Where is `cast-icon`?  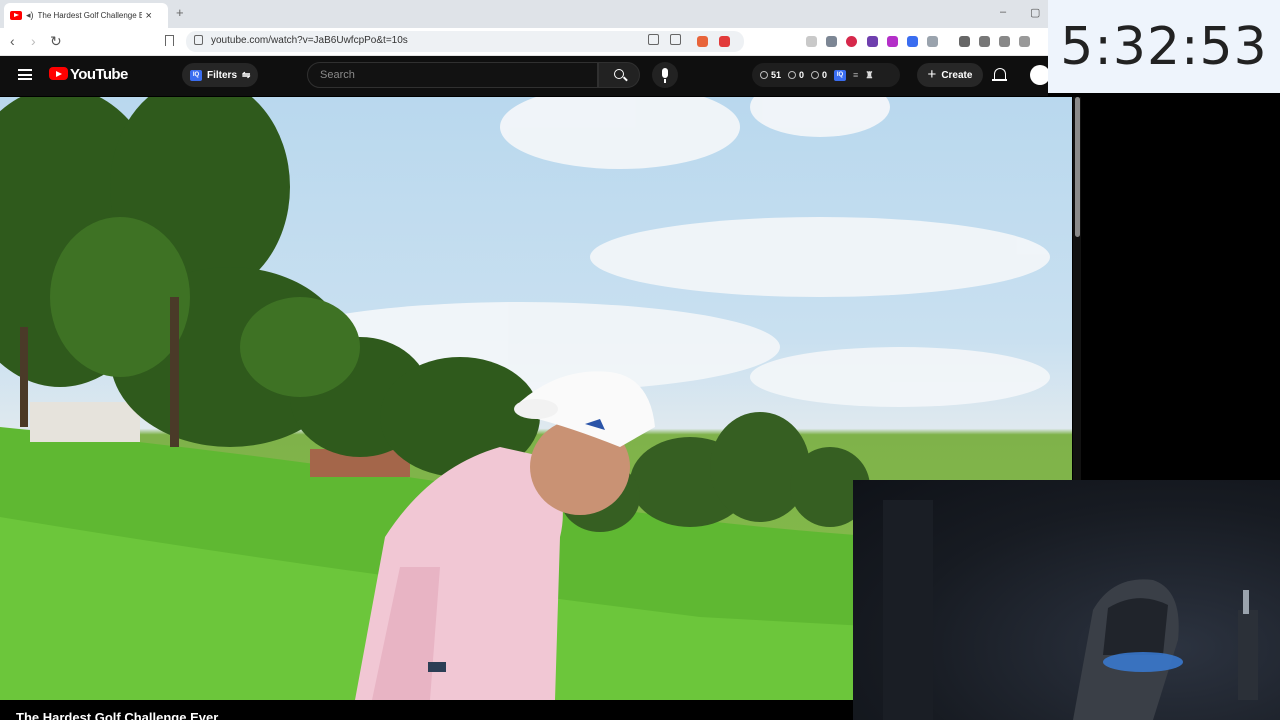
cast-icon is located at coordinates (653, 39).